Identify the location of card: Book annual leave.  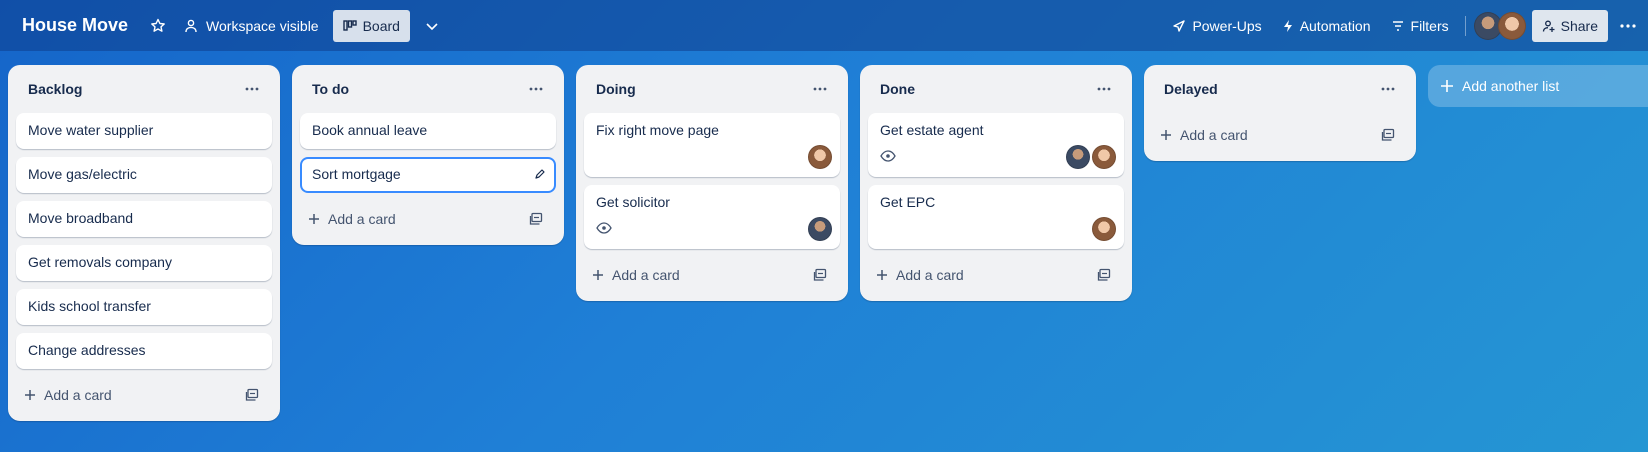
(428, 131).